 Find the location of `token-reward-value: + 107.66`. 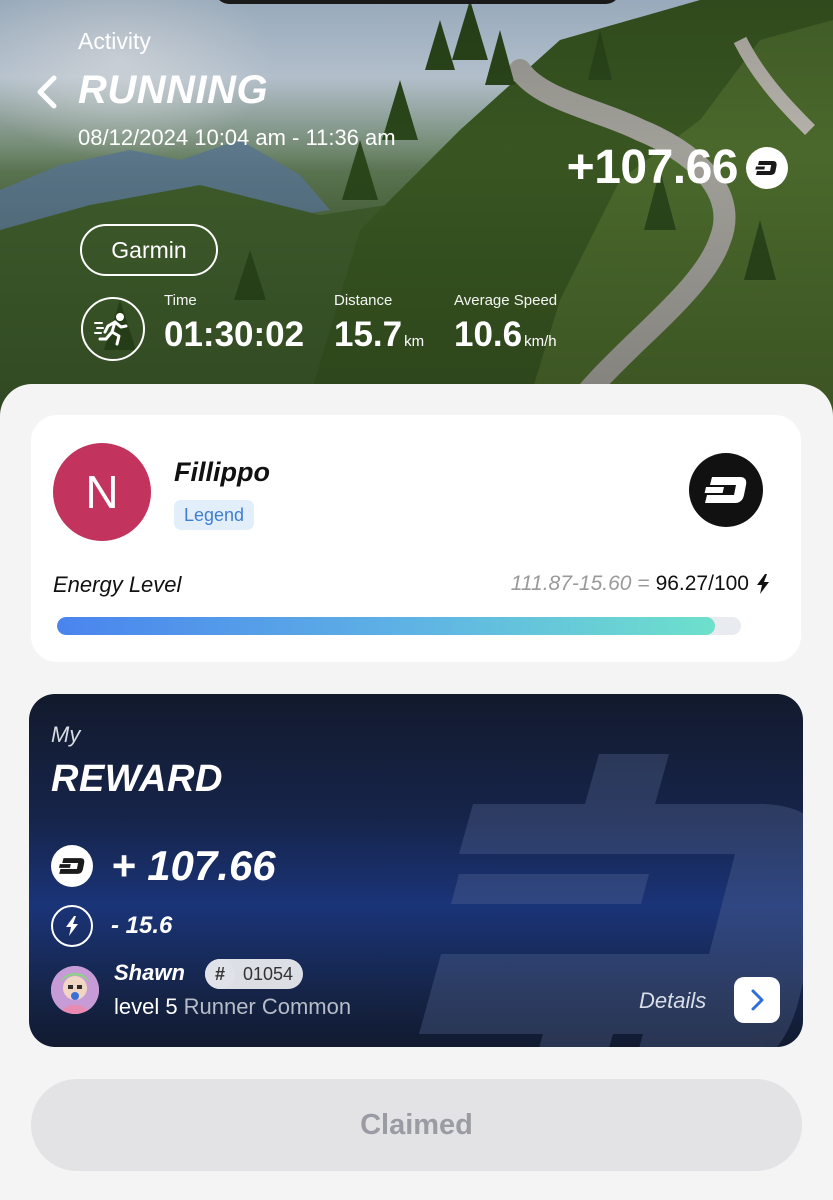

token-reward-value: + 107.66 is located at coordinates (193, 865).